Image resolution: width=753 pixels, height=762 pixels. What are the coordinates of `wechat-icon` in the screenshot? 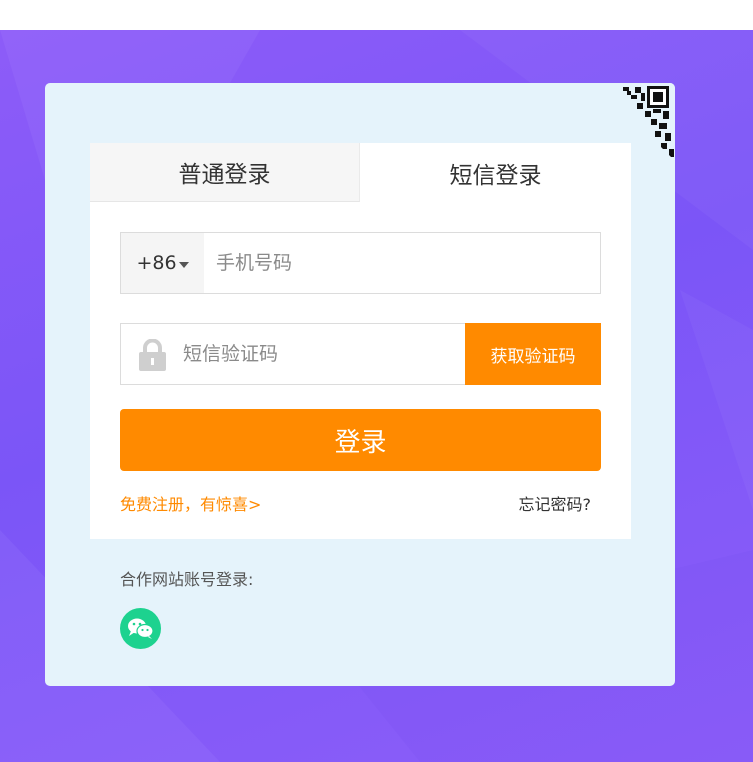 It's located at (141, 628).